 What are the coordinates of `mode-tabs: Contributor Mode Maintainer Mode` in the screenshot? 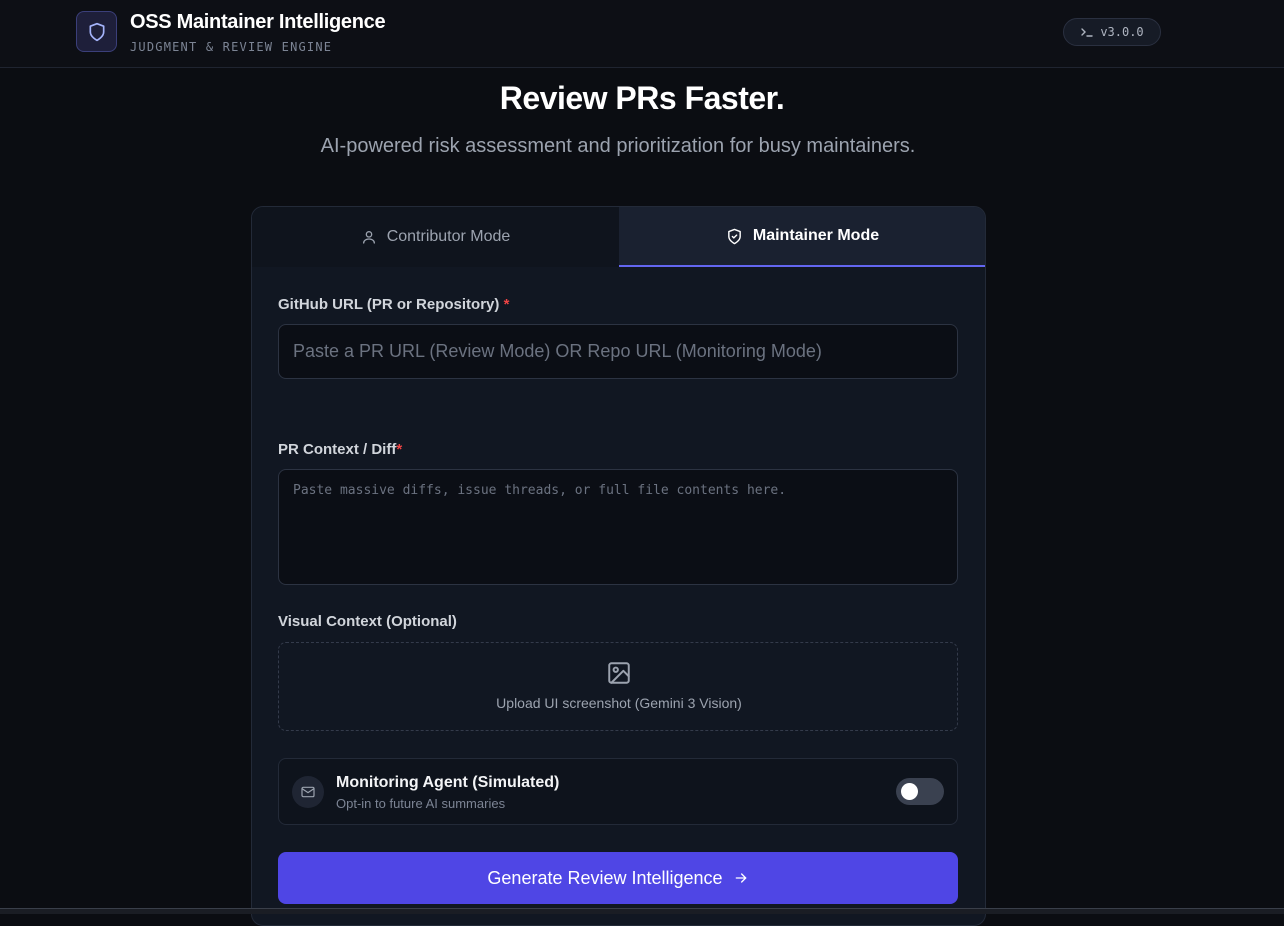 It's located at (618, 237).